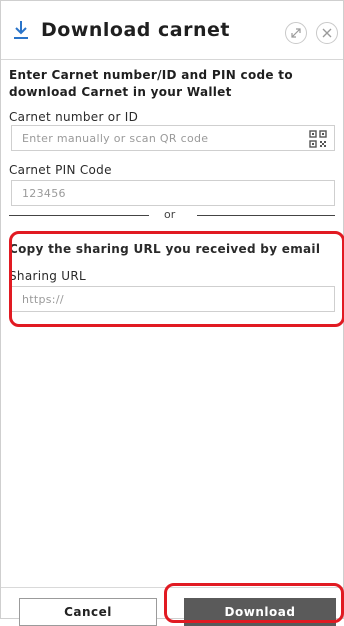  Describe the element at coordinates (115, 138) in the screenshot. I see `carnet-number-placeholder: Enter manually or scan QR code` at that location.